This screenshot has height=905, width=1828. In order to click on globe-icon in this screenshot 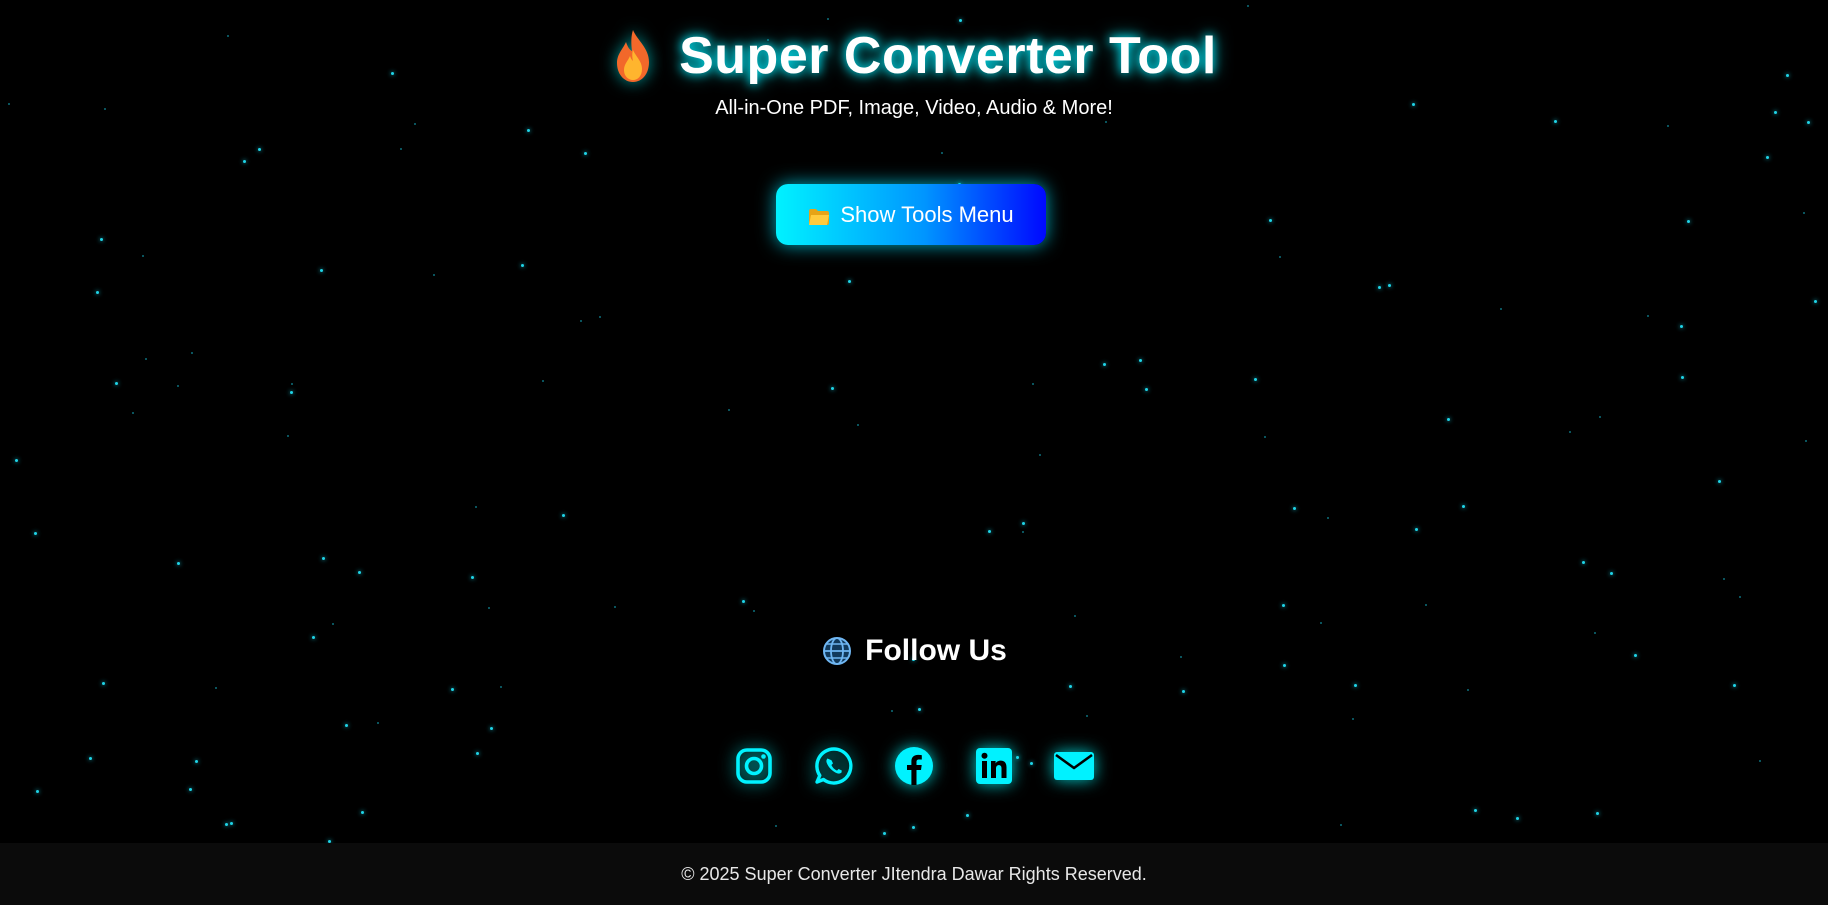, I will do `click(837, 651)`.